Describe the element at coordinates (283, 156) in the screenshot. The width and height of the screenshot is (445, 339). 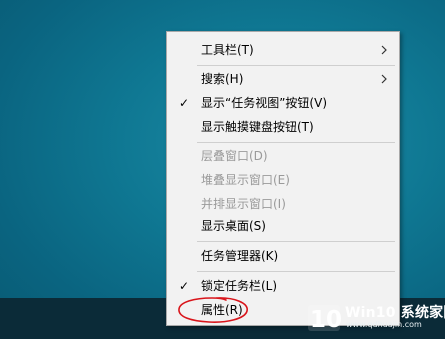
I see `menu-item-cascade-windows: 层叠窗口(D)` at that location.